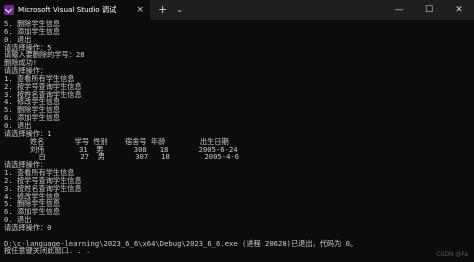 Image resolution: width=474 pixels, height=262 pixels. Describe the element at coordinates (122, 157) in the screenshot. I see `terminal-line: 白 27 男 307 18 2005-4-6` at that location.